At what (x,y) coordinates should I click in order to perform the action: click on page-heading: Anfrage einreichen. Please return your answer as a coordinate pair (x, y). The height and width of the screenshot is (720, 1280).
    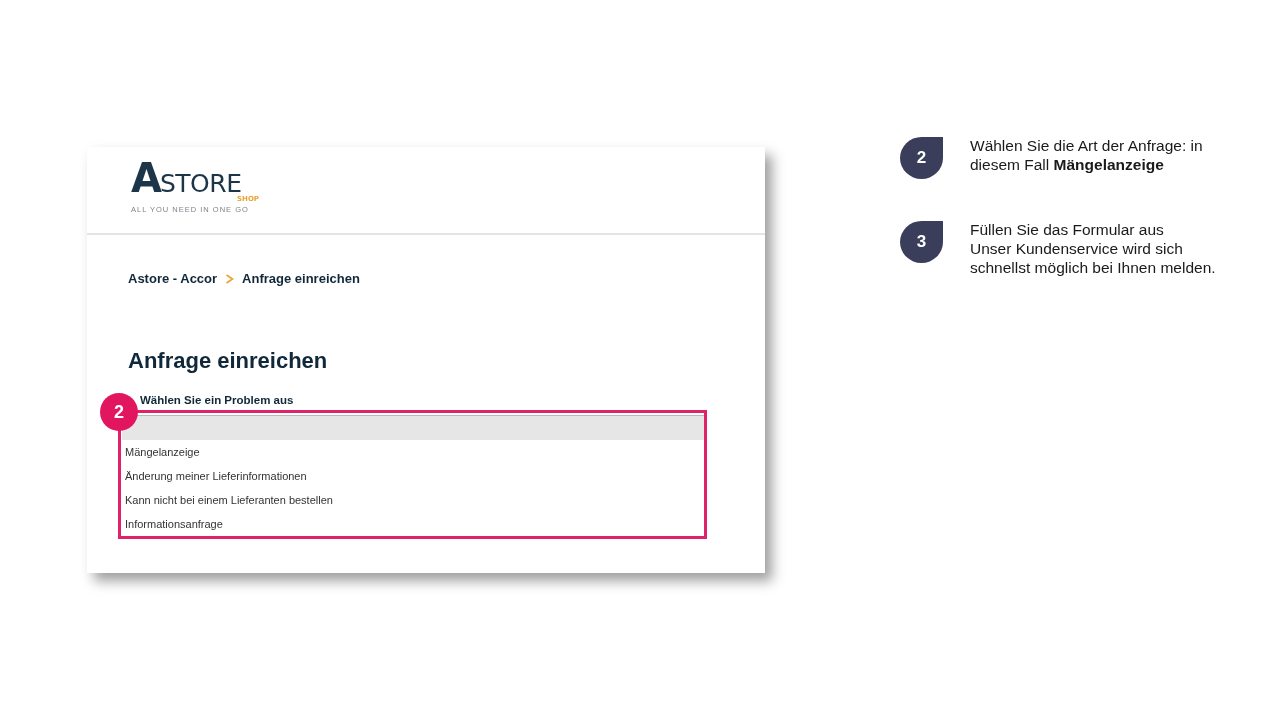
    Looking at the image, I should click on (228, 360).